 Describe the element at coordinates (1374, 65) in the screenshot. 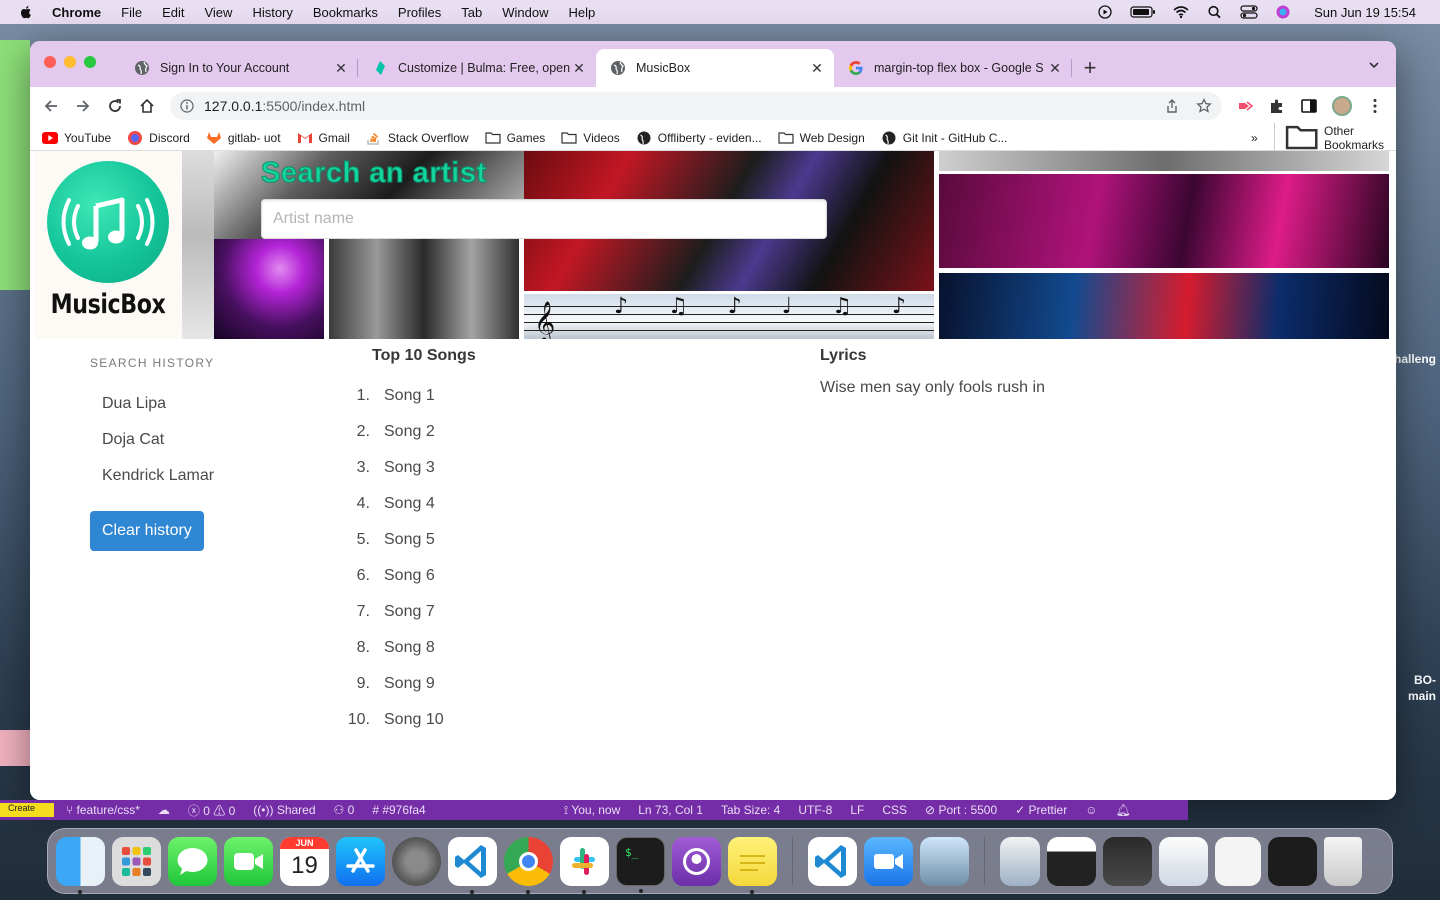

I see `chevron-down-icon` at that location.